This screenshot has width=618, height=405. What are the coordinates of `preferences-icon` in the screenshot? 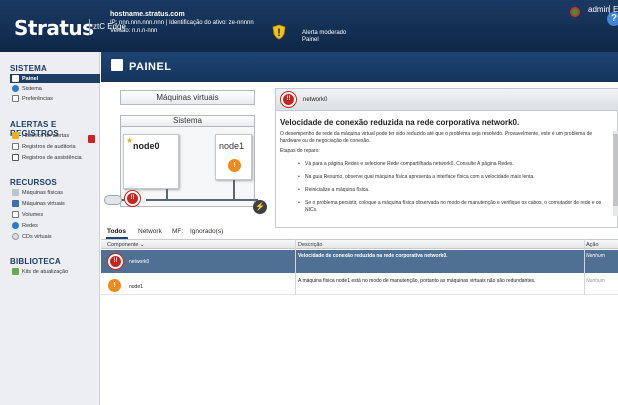 It's located at (15, 98).